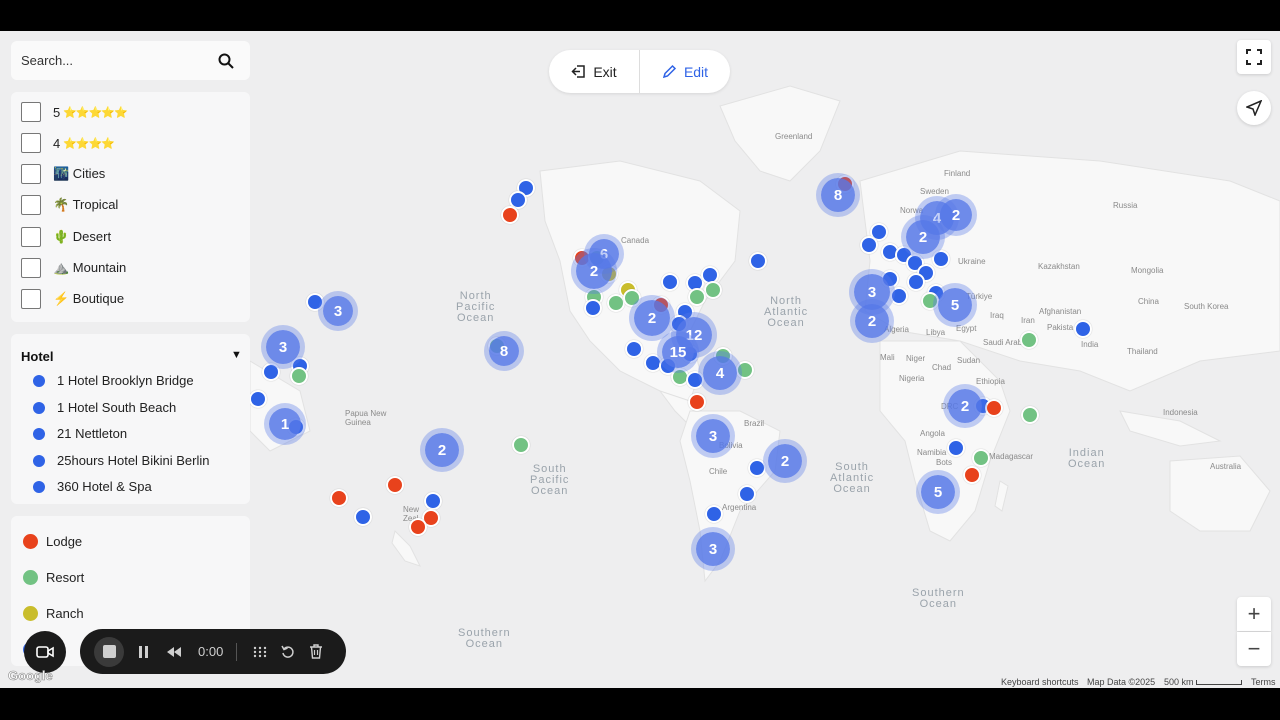 This screenshot has width=1280, height=720. I want to click on exit-button: Exit, so click(594, 71).